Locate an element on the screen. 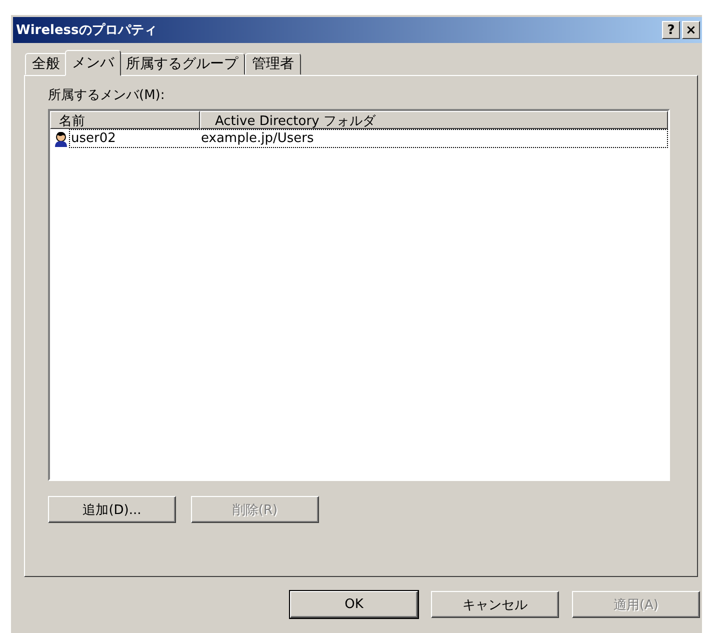  user-icon is located at coordinates (61, 138).